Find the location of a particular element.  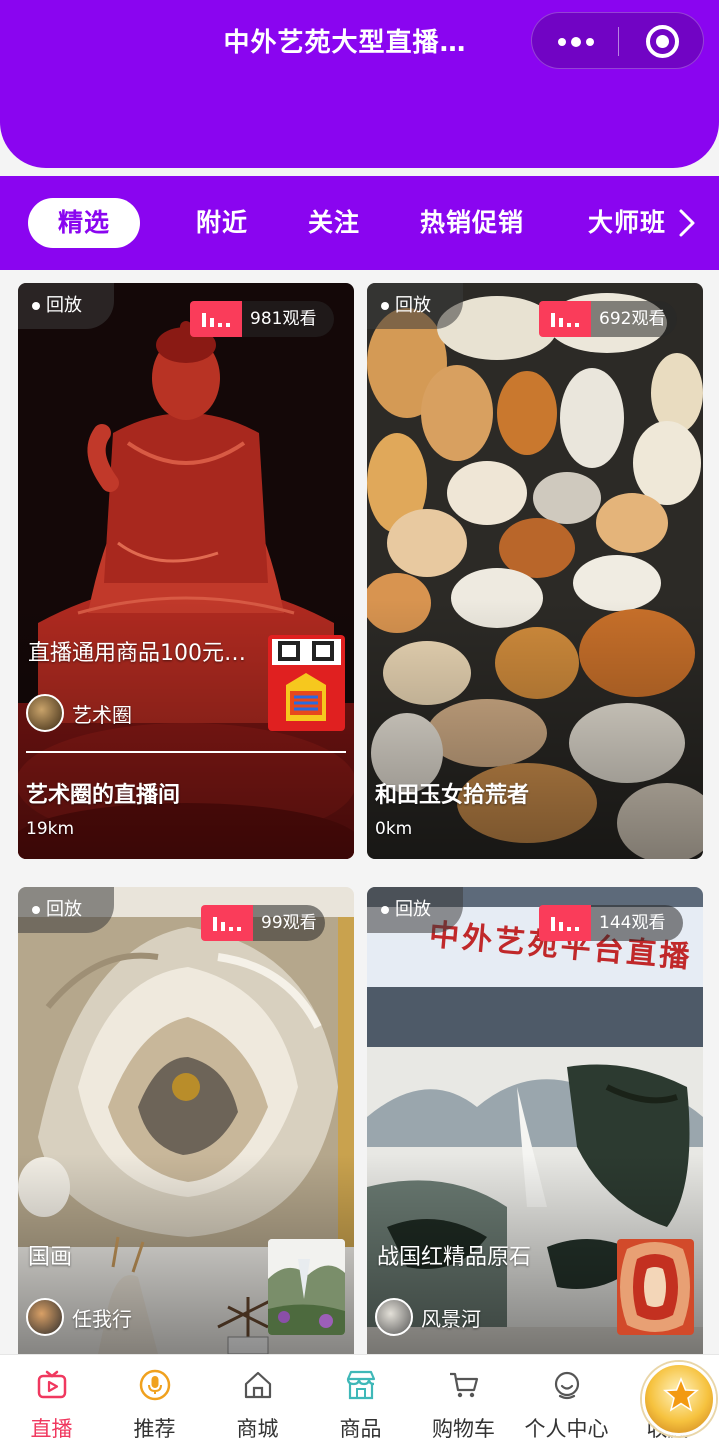

author-row: 风景河 is located at coordinates (428, 1317).